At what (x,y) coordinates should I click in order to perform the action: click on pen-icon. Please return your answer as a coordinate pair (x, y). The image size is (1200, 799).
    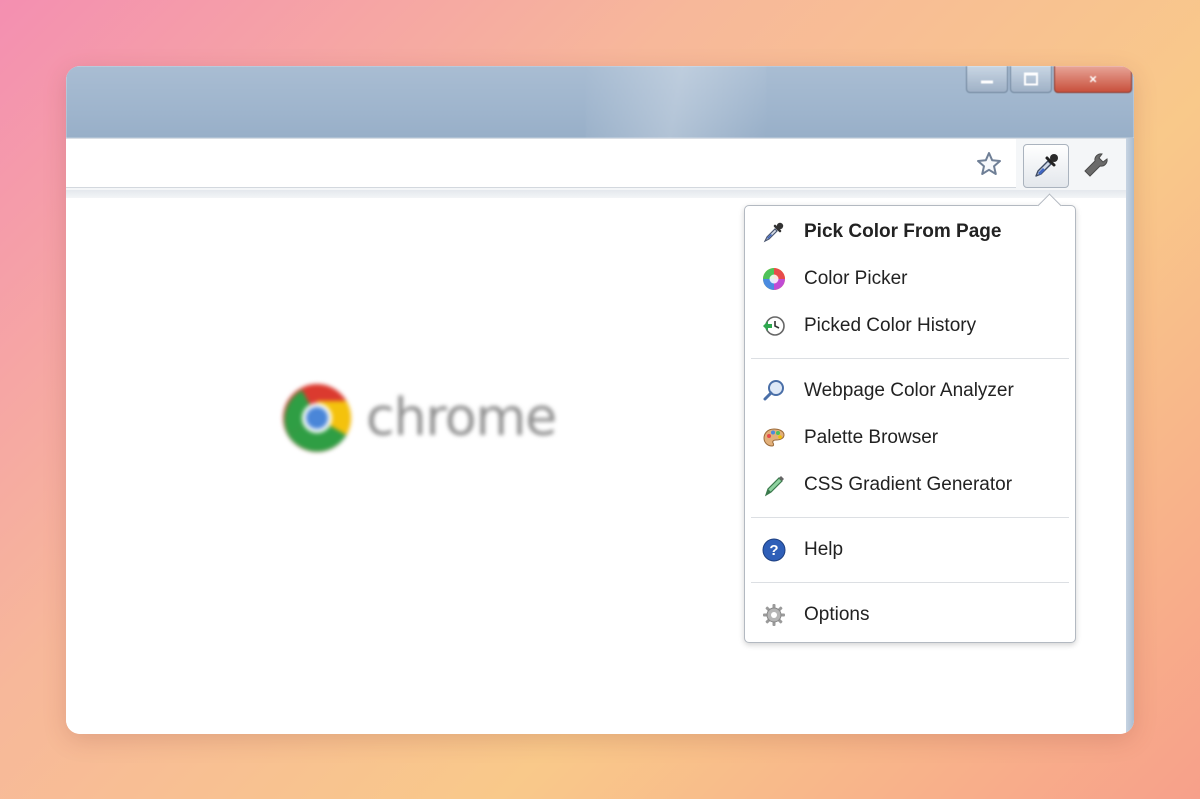
    Looking at the image, I should click on (774, 485).